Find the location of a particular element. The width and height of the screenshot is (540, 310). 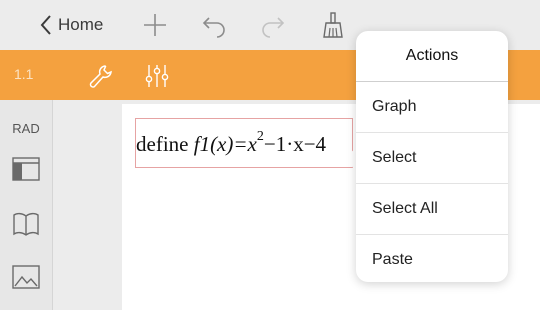

page-number: 1.1 is located at coordinates (23, 74).